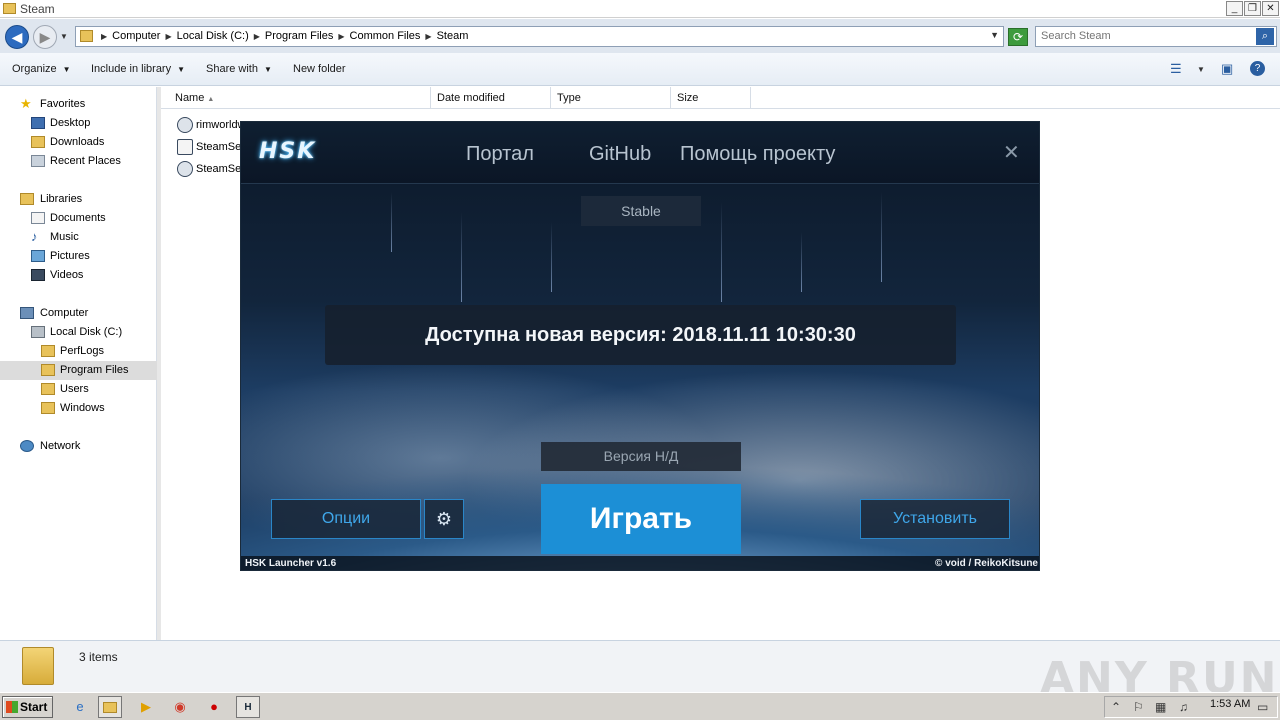 This screenshot has width=1280, height=720. I want to click on nav-label: Windows, so click(82, 408).